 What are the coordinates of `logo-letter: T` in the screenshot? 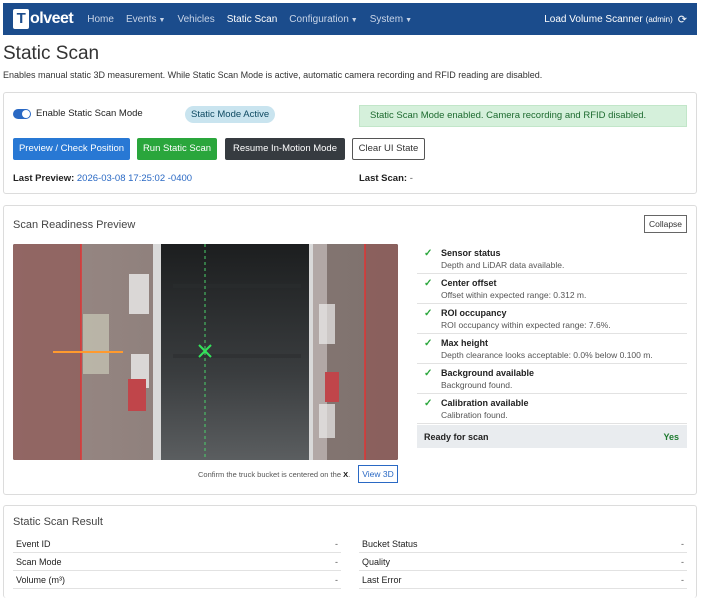 It's located at (21, 19).